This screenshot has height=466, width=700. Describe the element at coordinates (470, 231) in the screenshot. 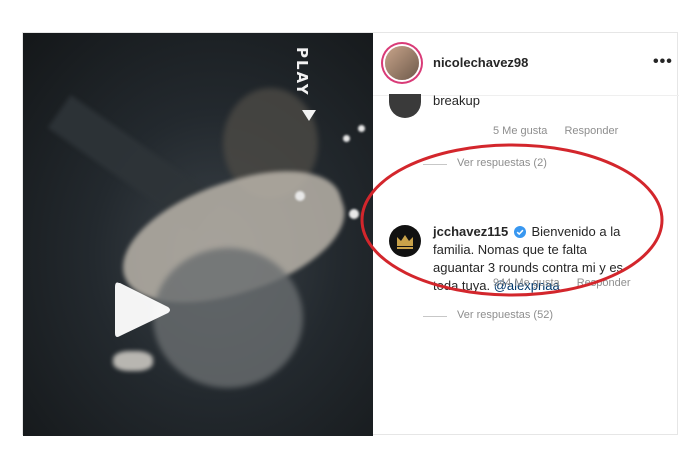

I see `comment-username: jcchavez115` at that location.